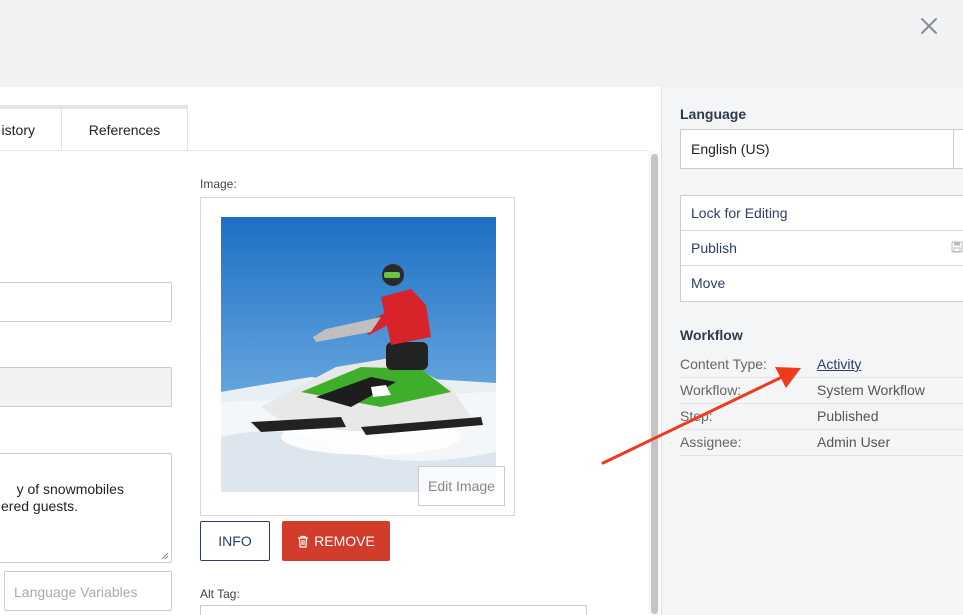 The height and width of the screenshot is (615, 963). What do you see at coordinates (393, 610) in the screenshot?
I see `alt-tag-input` at bounding box center [393, 610].